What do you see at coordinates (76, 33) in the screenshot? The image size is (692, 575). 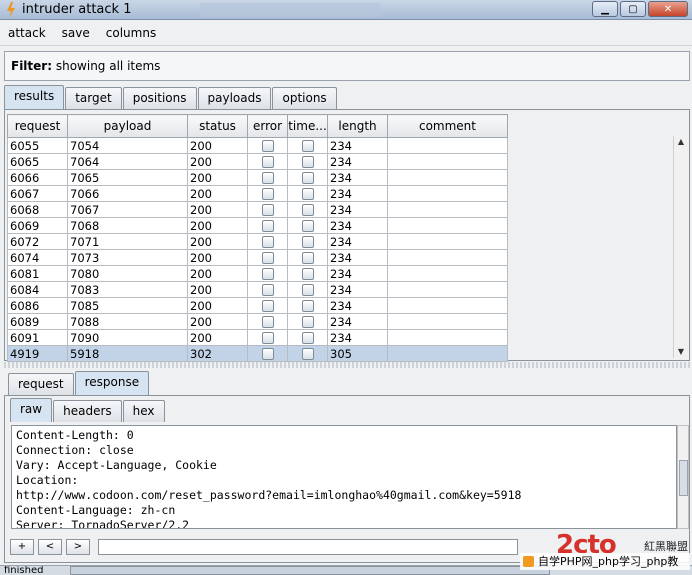 I see `menu-save: save` at bounding box center [76, 33].